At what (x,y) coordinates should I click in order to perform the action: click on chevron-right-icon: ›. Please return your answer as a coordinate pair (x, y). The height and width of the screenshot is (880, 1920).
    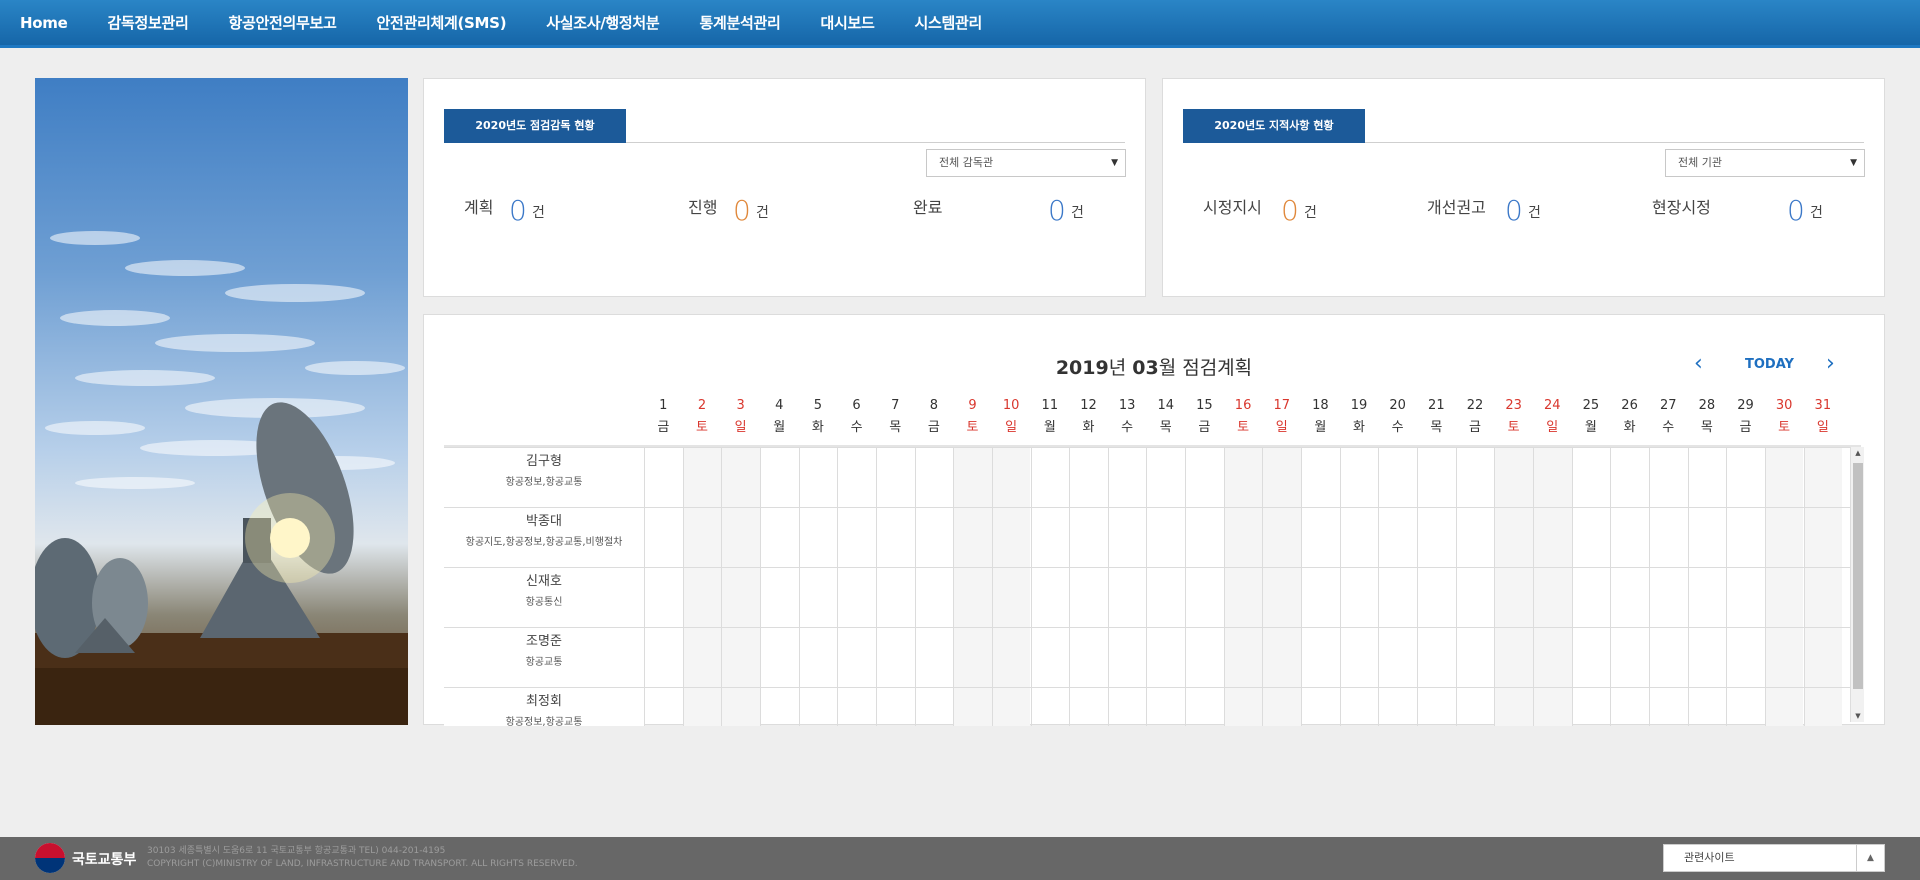
    Looking at the image, I should click on (1830, 364).